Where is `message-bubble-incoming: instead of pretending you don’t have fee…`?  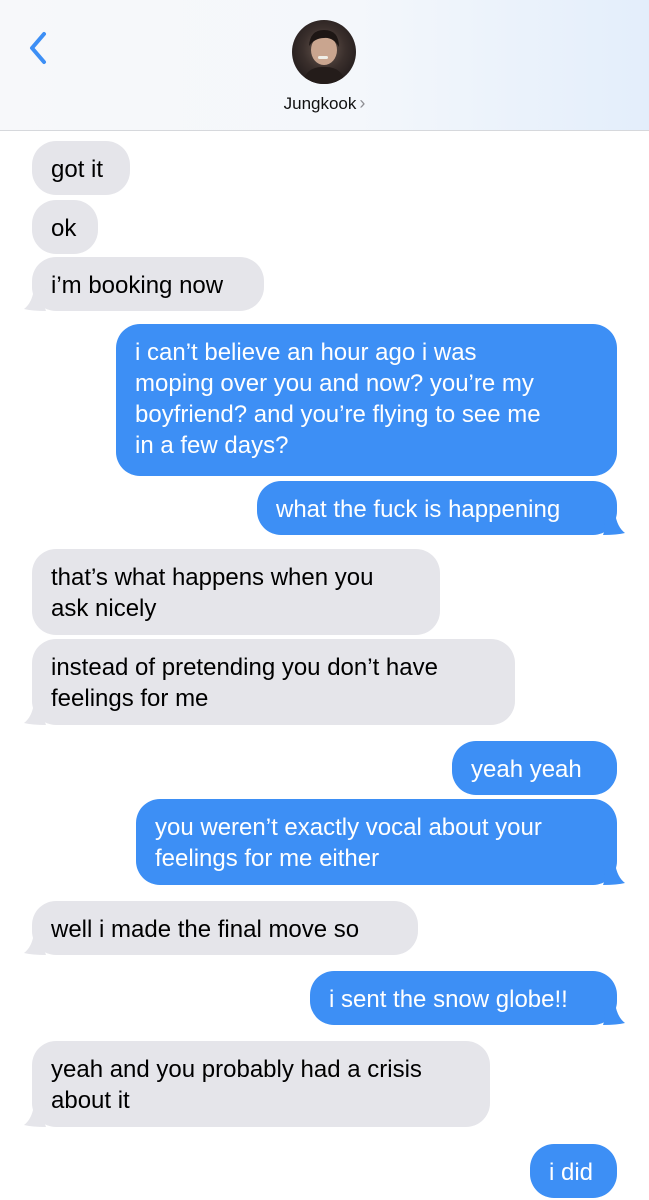 message-bubble-incoming: instead of pretending you don’t have fee… is located at coordinates (273, 682).